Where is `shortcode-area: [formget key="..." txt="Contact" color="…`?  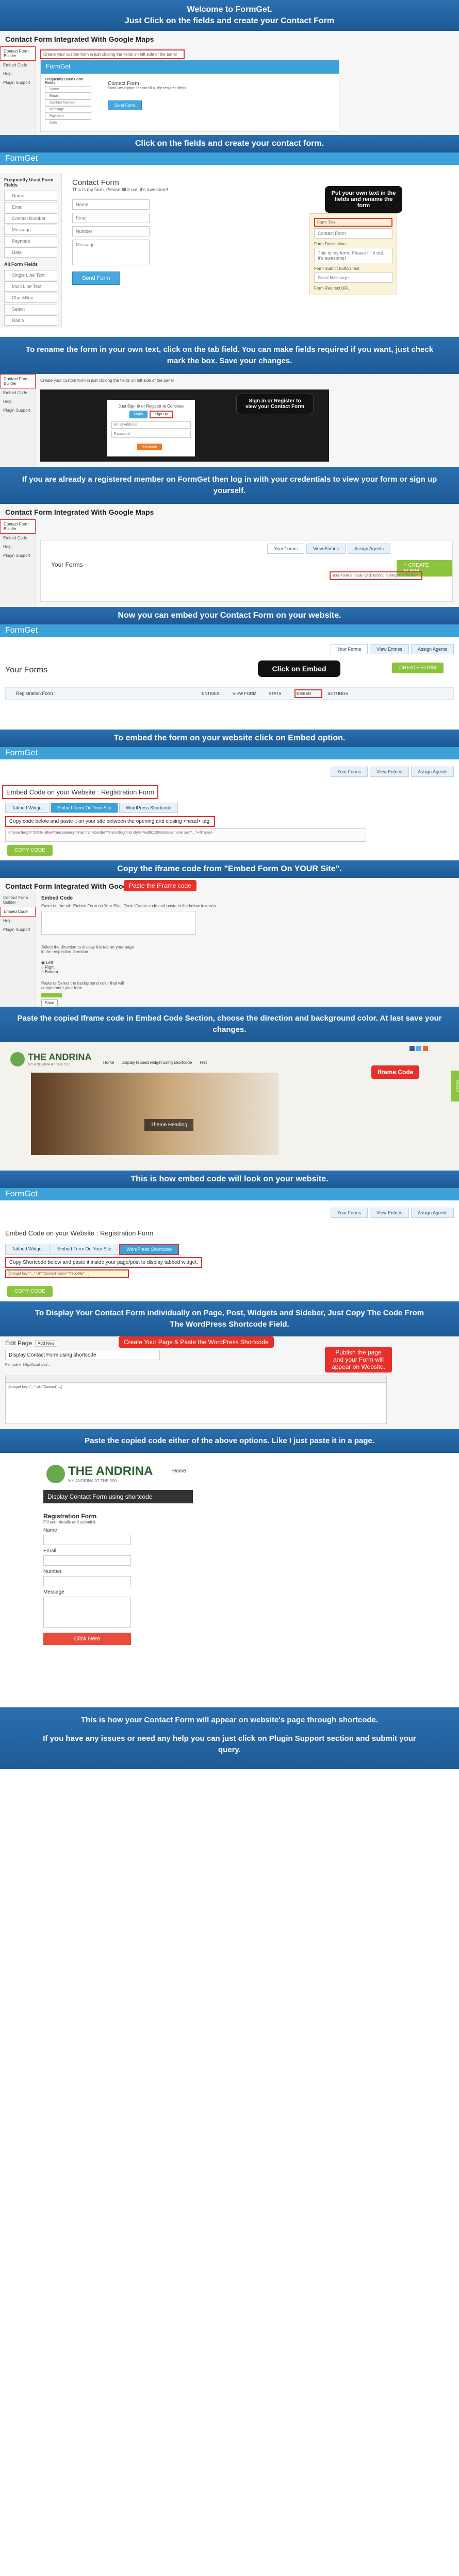
shortcode-area: [formget key="..." txt="Contact" color="… is located at coordinates (67, 1273).